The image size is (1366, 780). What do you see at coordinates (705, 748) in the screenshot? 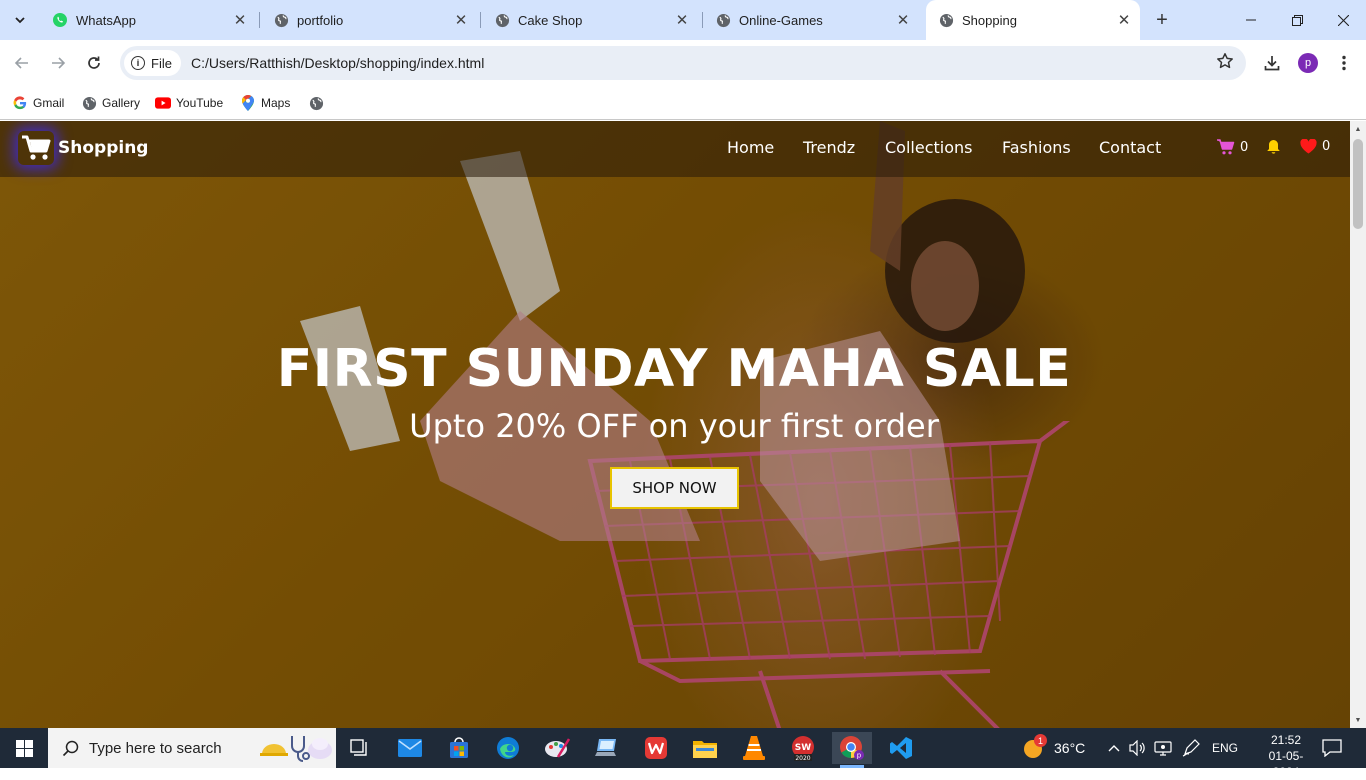
I see `taskbar-file-explorer` at bounding box center [705, 748].